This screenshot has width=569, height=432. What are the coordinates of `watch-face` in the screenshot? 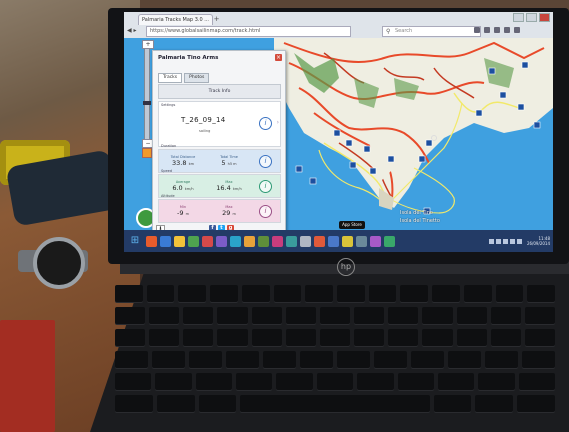 It's located at (59, 263).